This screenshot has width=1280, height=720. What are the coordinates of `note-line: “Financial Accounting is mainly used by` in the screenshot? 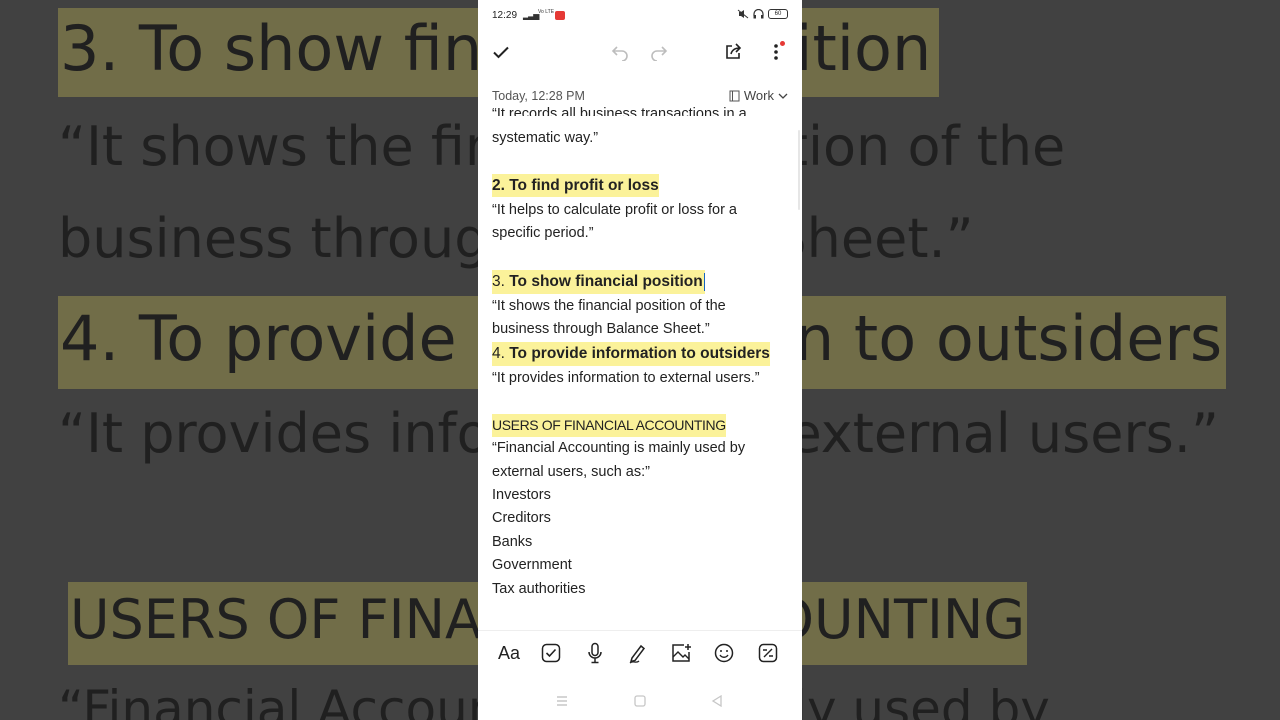 It's located at (619, 448).